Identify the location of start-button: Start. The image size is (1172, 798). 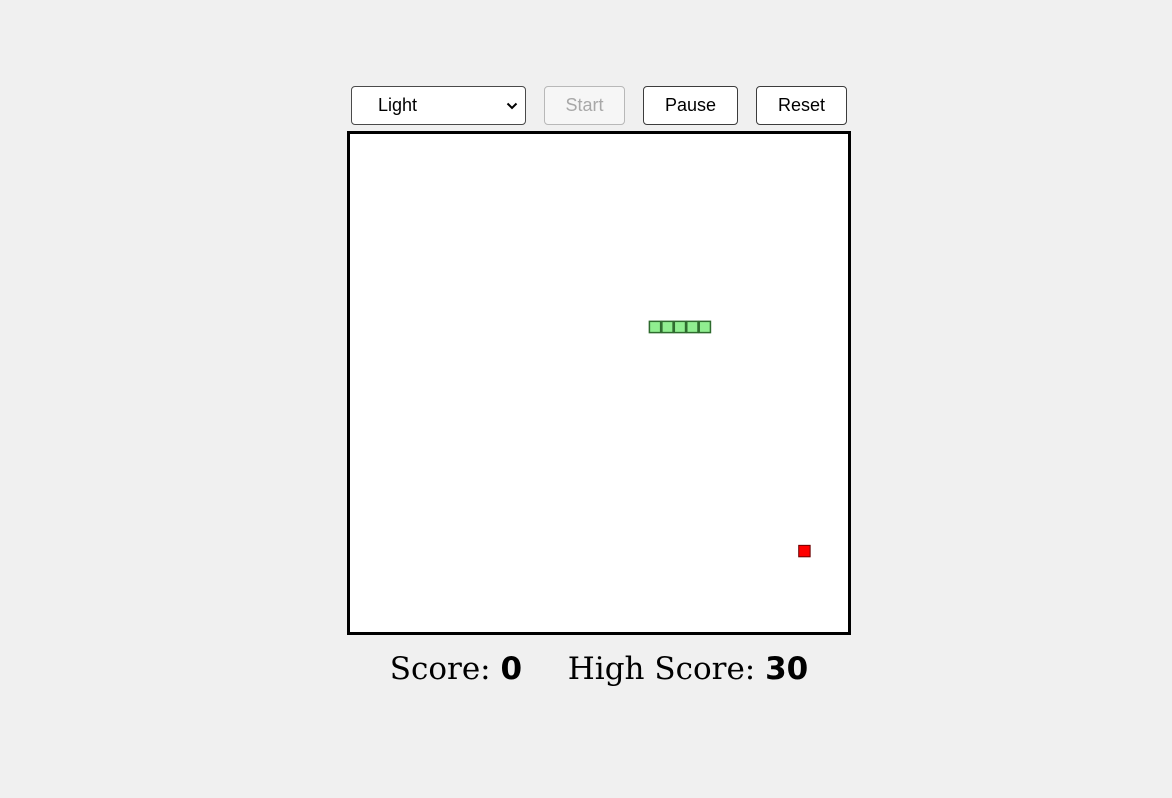
(584, 105).